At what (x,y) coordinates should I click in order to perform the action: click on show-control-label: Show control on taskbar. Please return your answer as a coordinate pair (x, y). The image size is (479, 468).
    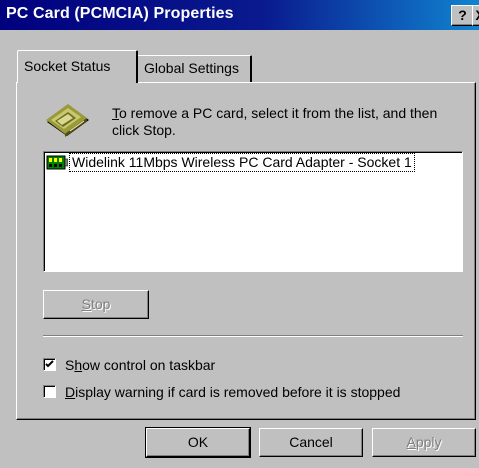
    Looking at the image, I should click on (140, 365).